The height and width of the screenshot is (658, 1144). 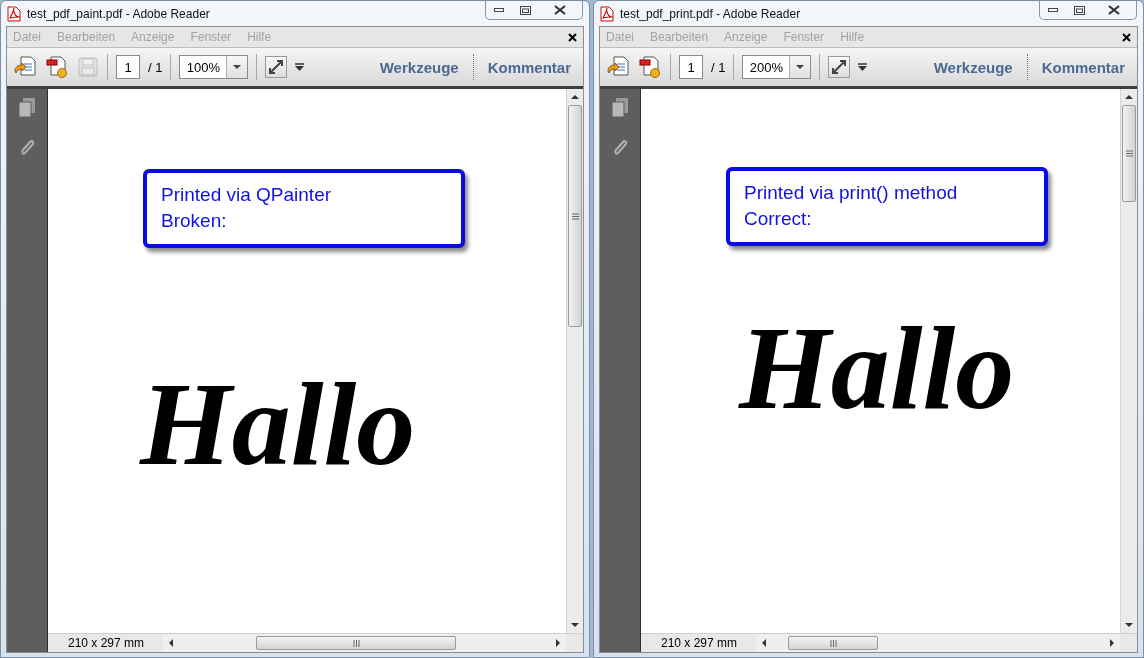 What do you see at coordinates (194, 221) in the screenshot?
I see `note-text: Broken:` at bounding box center [194, 221].